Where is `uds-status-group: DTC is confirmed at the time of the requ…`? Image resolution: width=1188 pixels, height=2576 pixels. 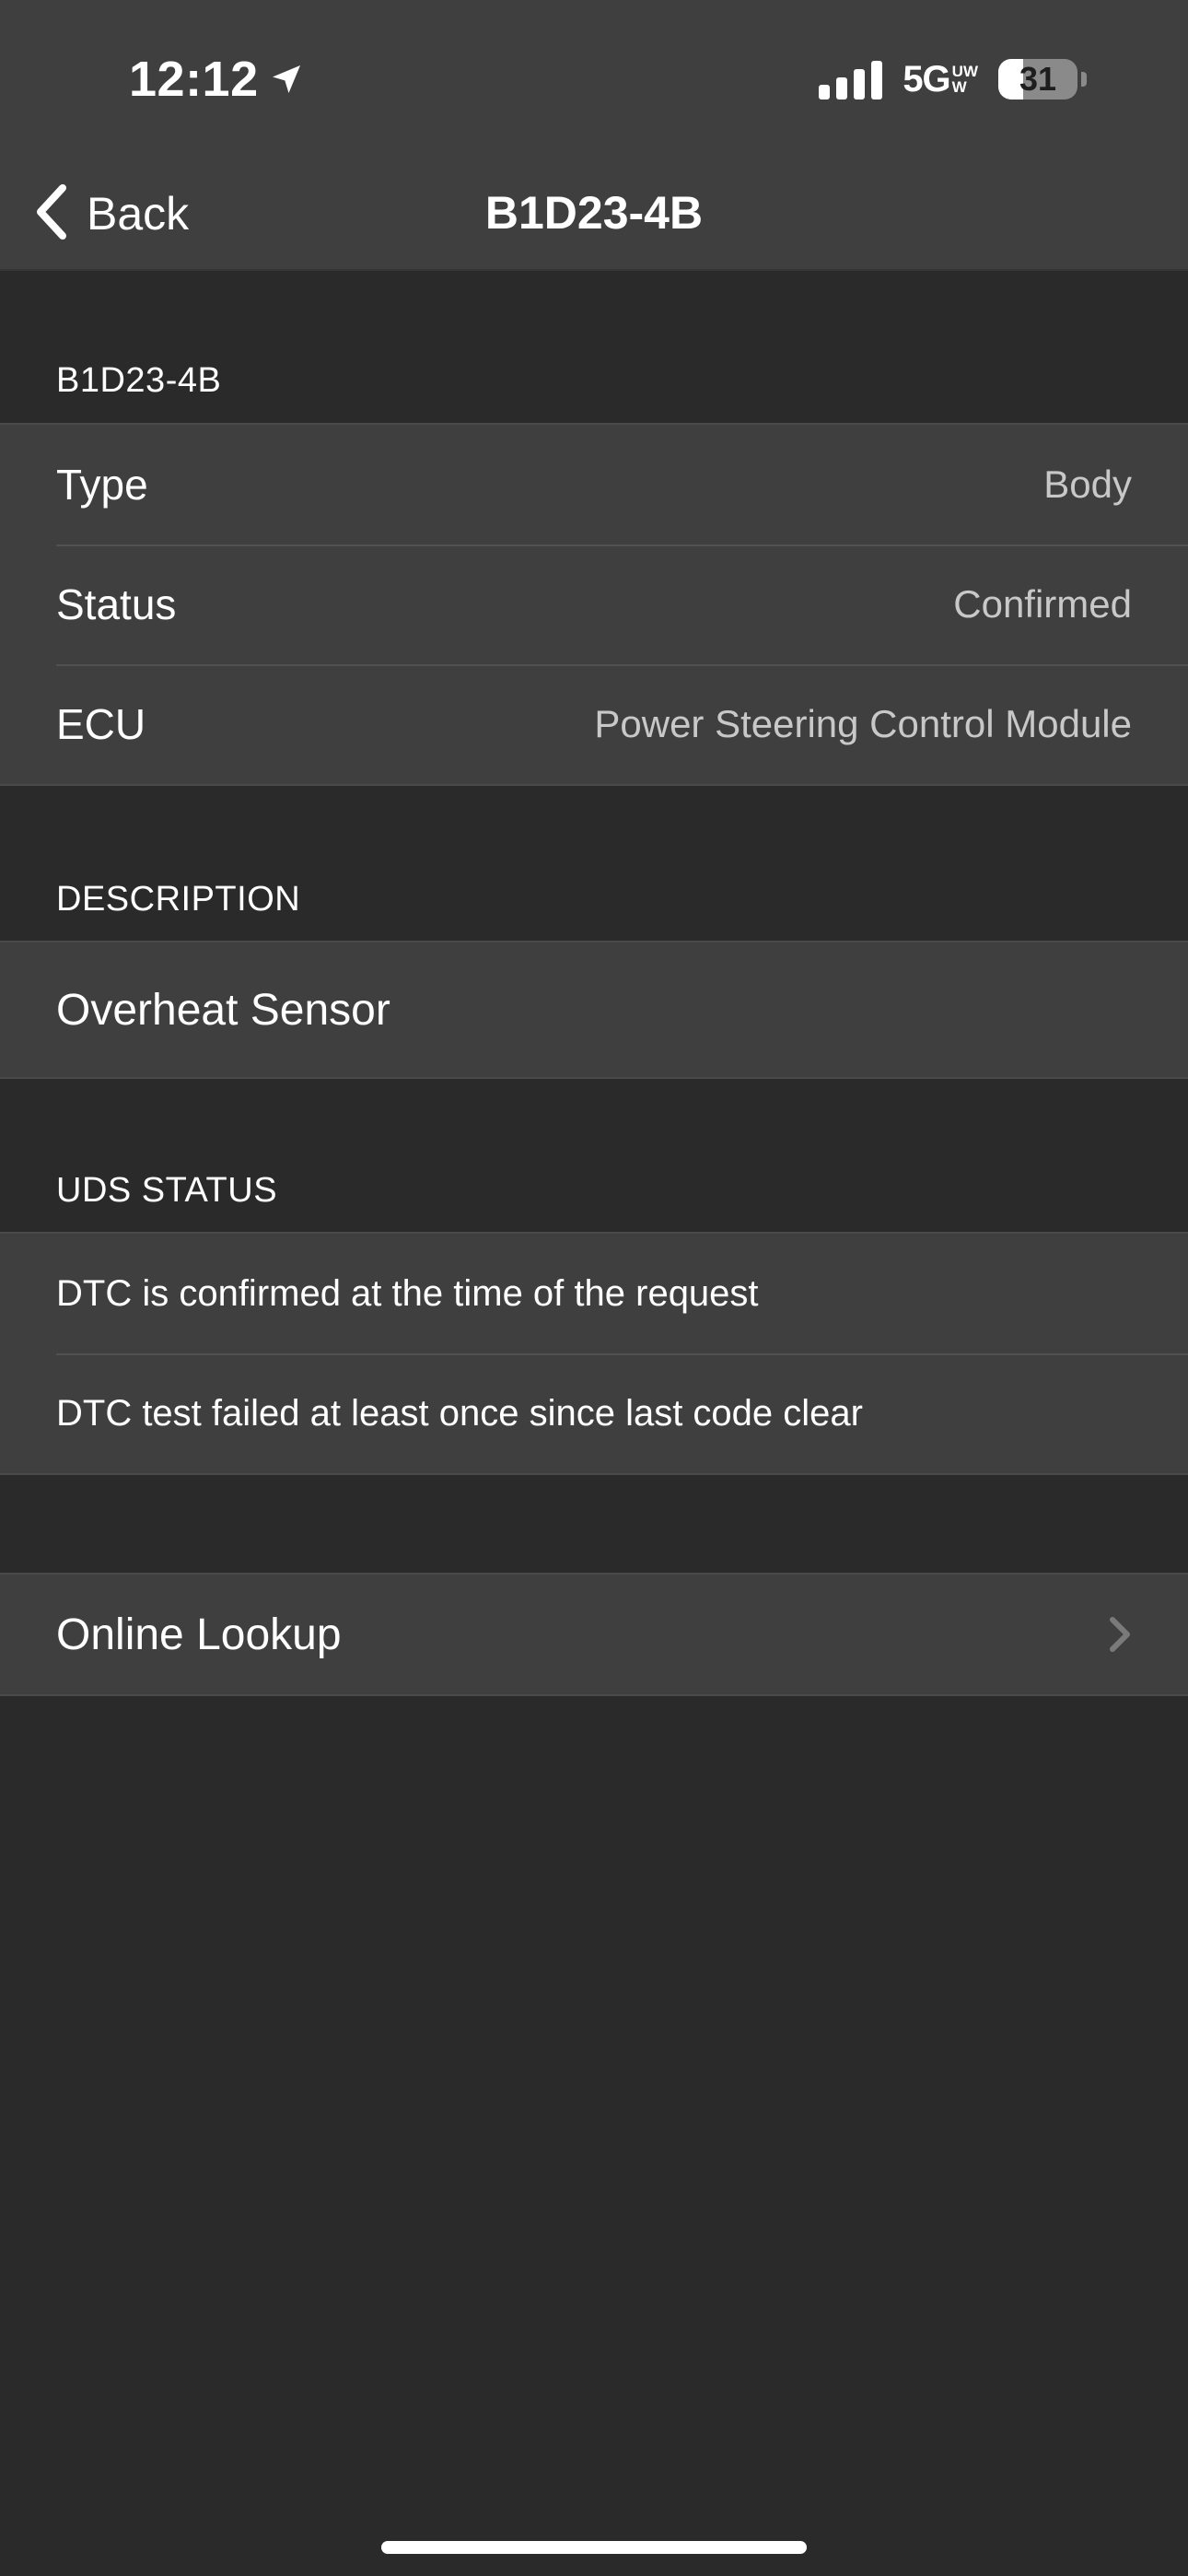
uds-status-group: DTC is confirmed at the time of the requ… is located at coordinates (594, 1353).